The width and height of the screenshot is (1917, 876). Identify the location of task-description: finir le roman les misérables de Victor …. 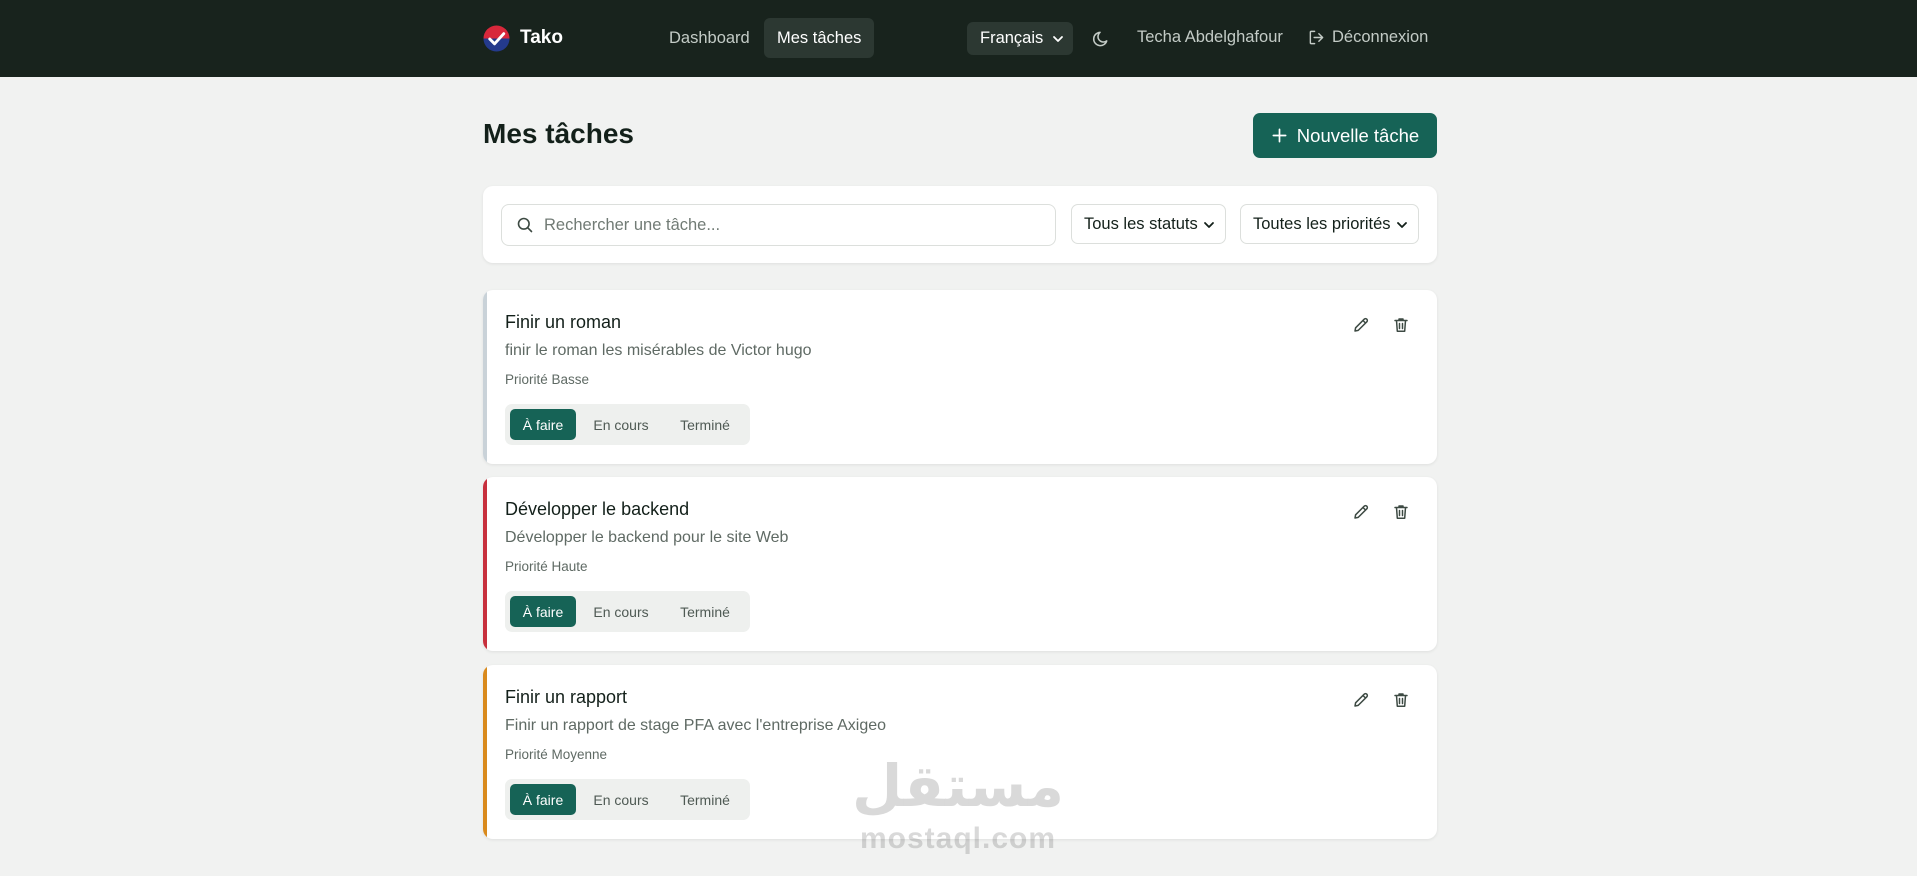
(658, 350).